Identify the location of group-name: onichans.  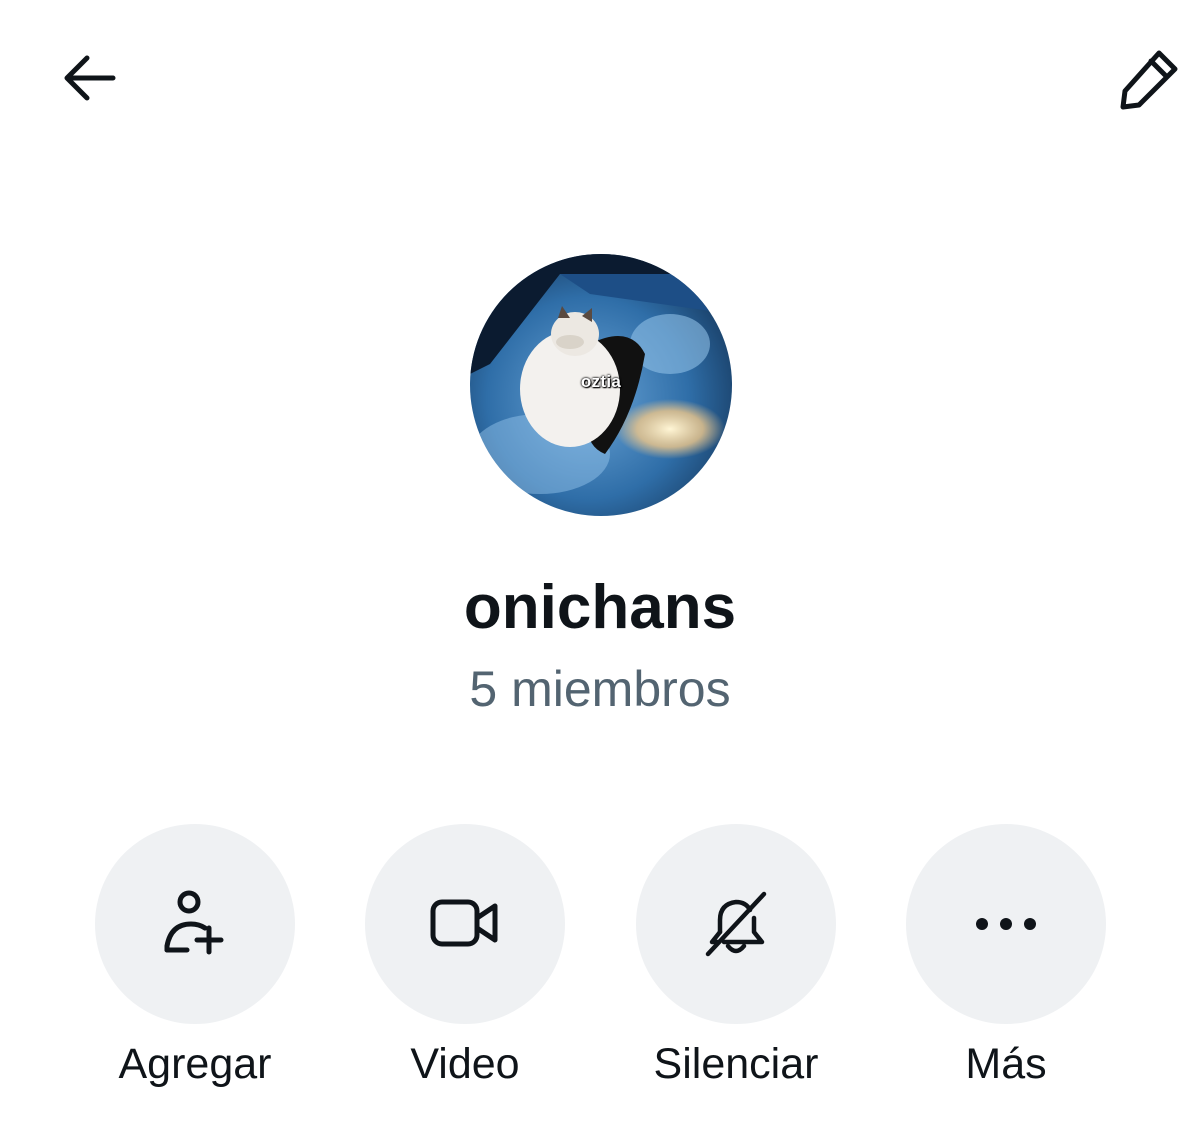
(600, 607).